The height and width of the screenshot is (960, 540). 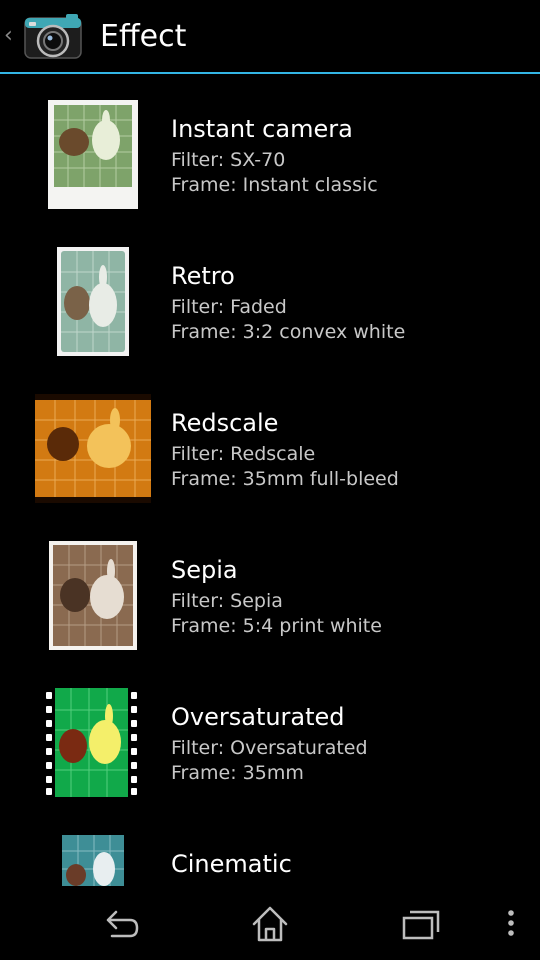 I want to click on cinematic-thumbnail, so click(x=93, y=860).